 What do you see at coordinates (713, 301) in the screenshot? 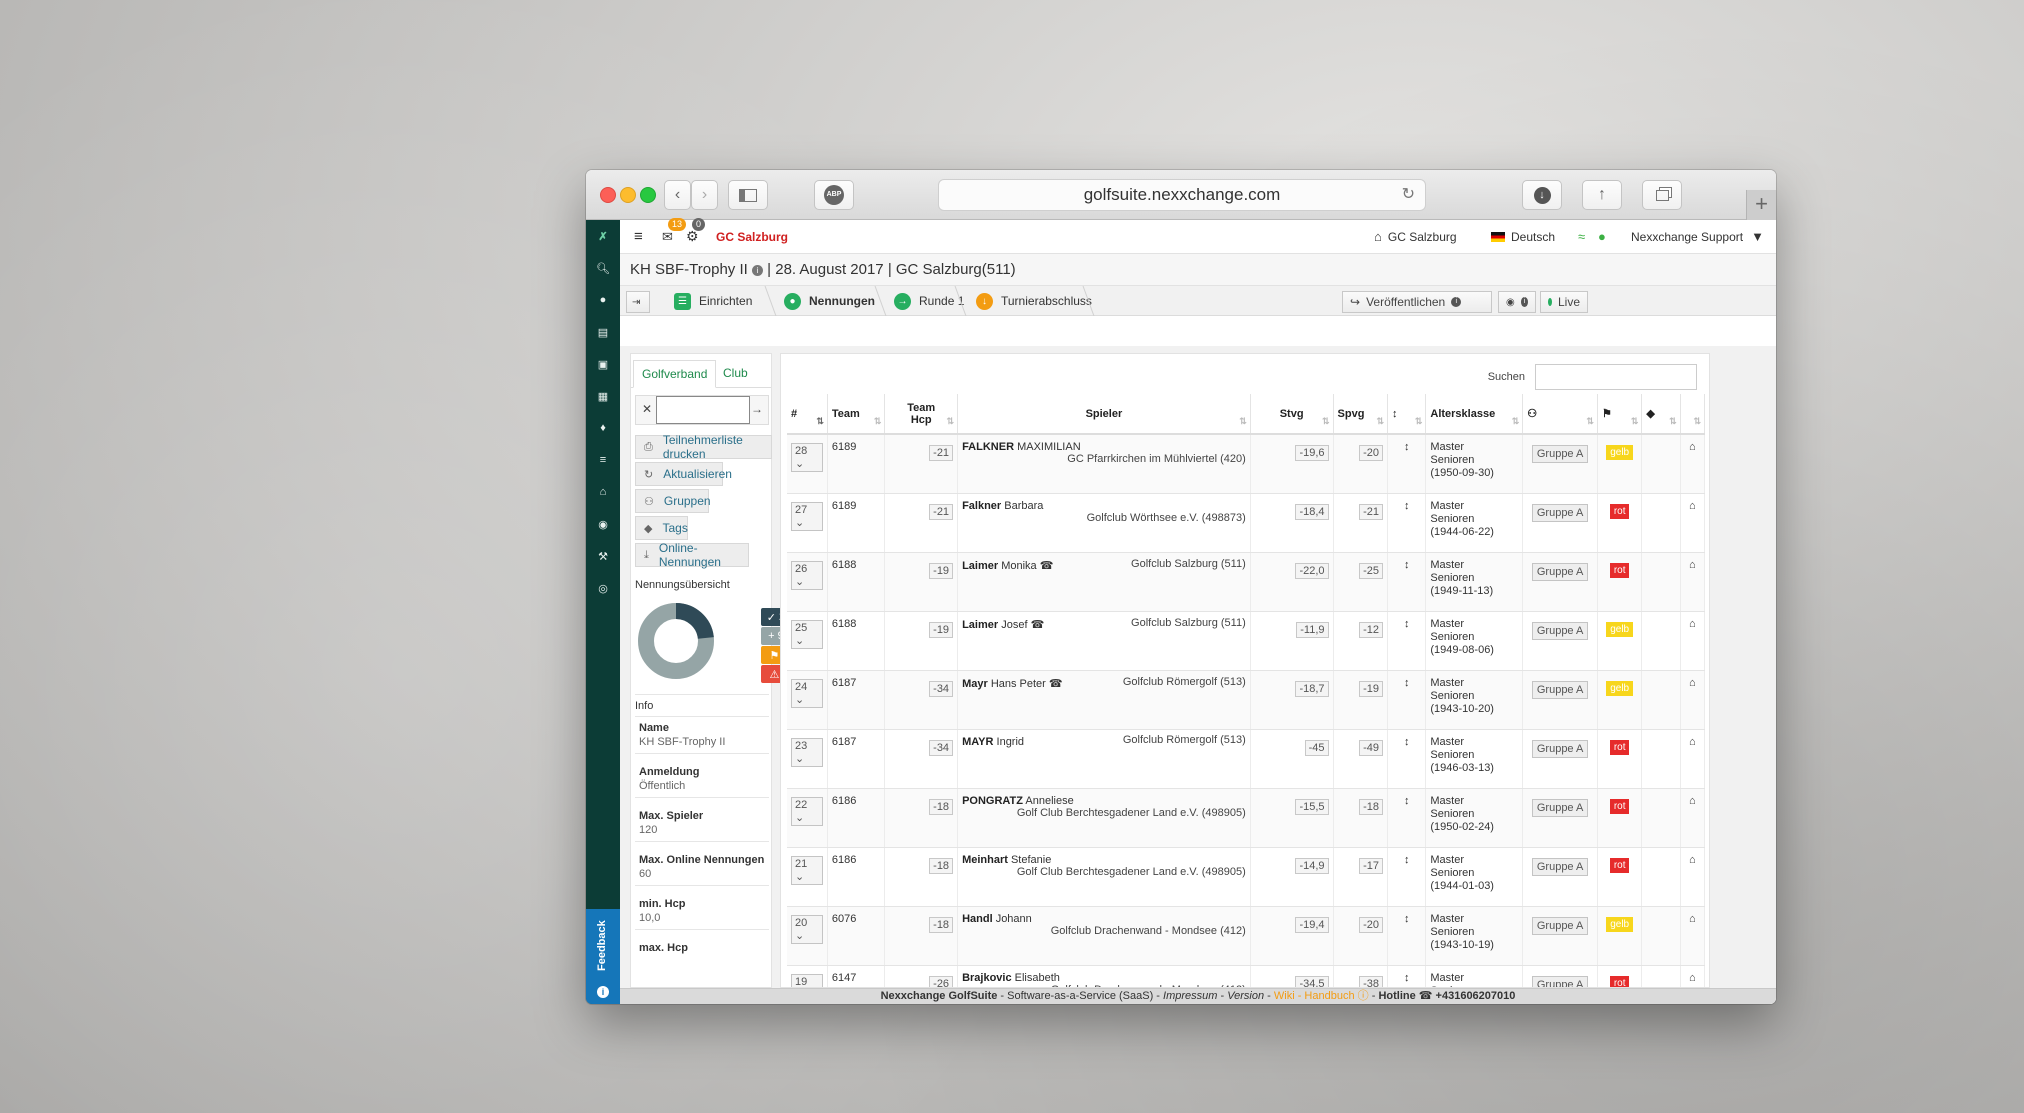
I see `step-einrichten: ☰ Einrichten` at bounding box center [713, 301].